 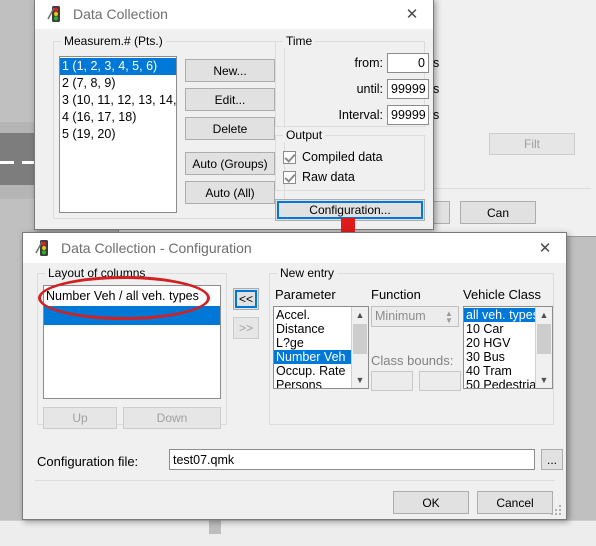 What do you see at coordinates (246, 328) in the screenshot?
I see `remove-column-button: >>` at bounding box center [246, 328].